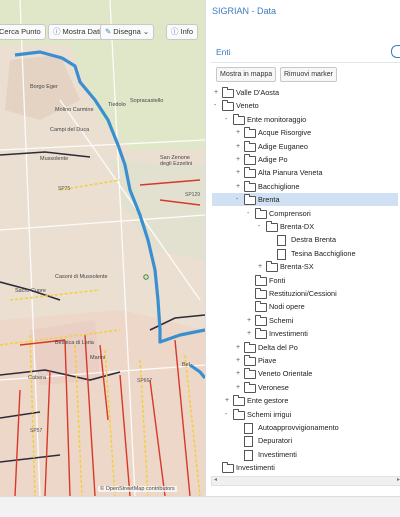 Image resolution: width=400 pixels, height=517 pixels. I want to click on tree-node: - Veneto, so click(305, 105).